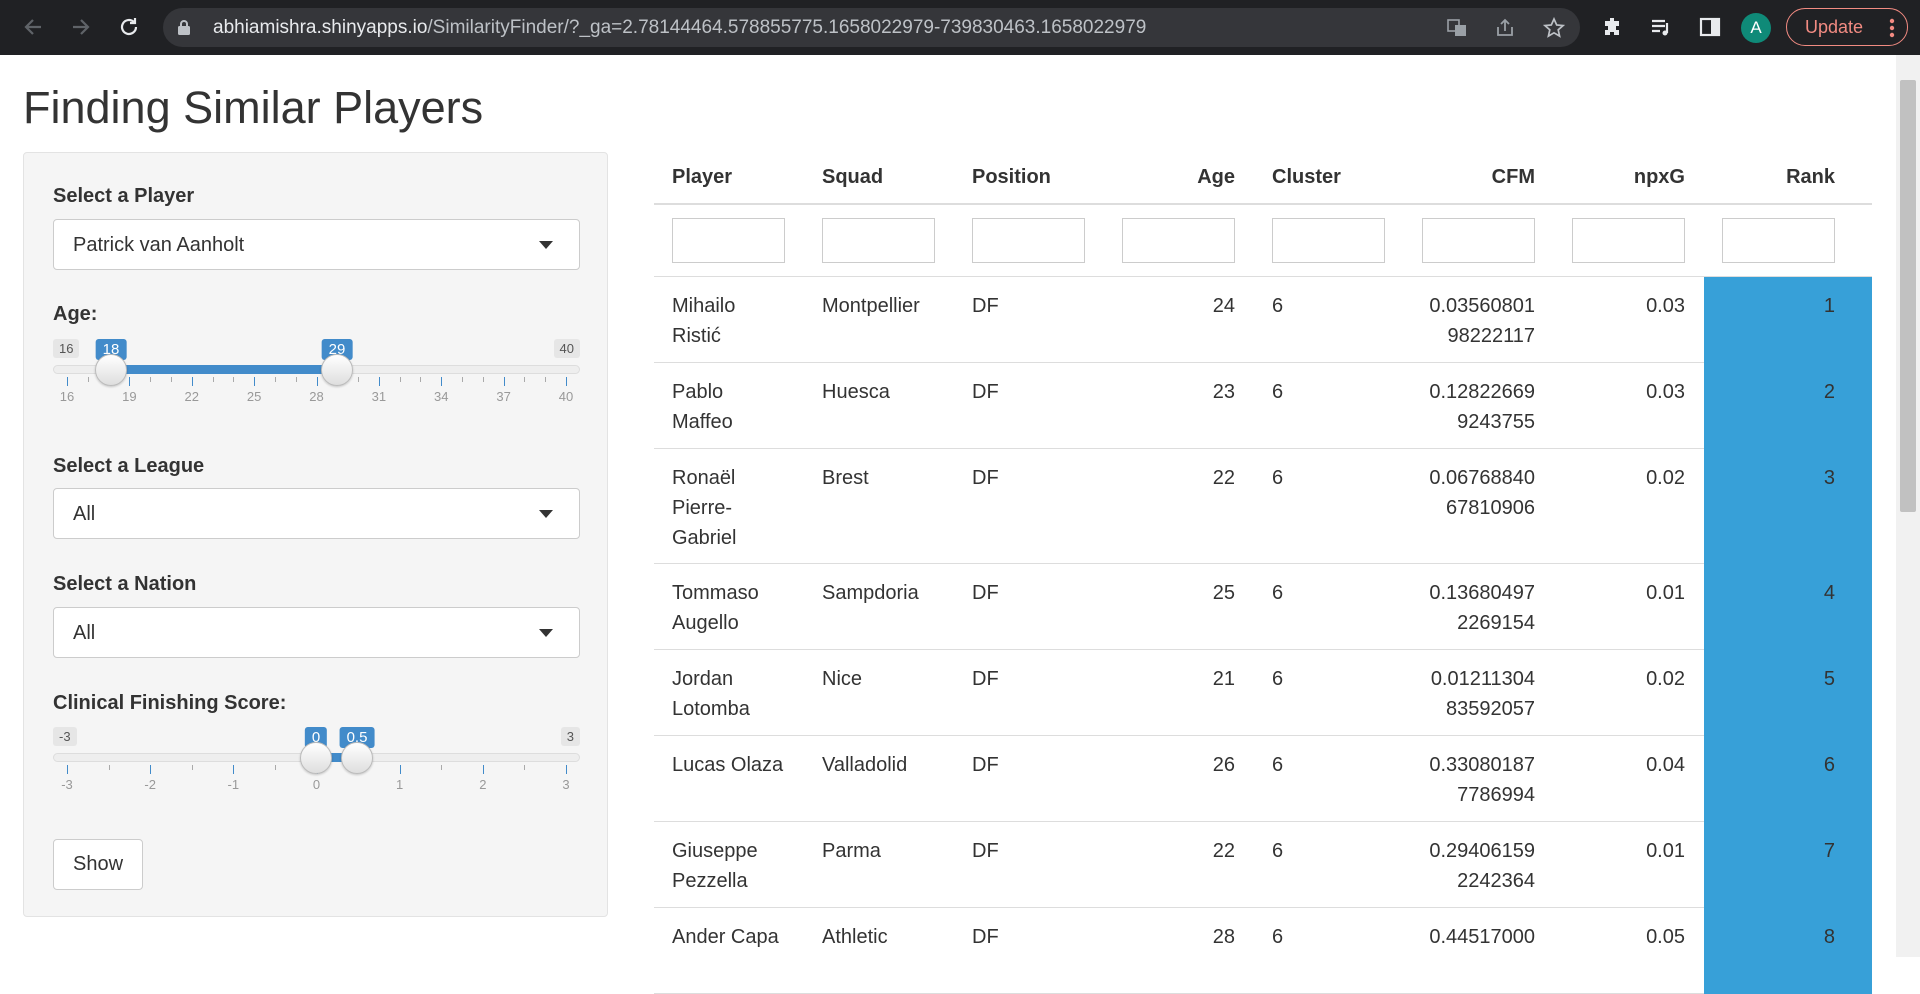 The height and width of the screenshot is (994, 1920). Describe the element at coordinates (870, 593) in the screenshot. I see `cell-line: Sampdoria` at that location.